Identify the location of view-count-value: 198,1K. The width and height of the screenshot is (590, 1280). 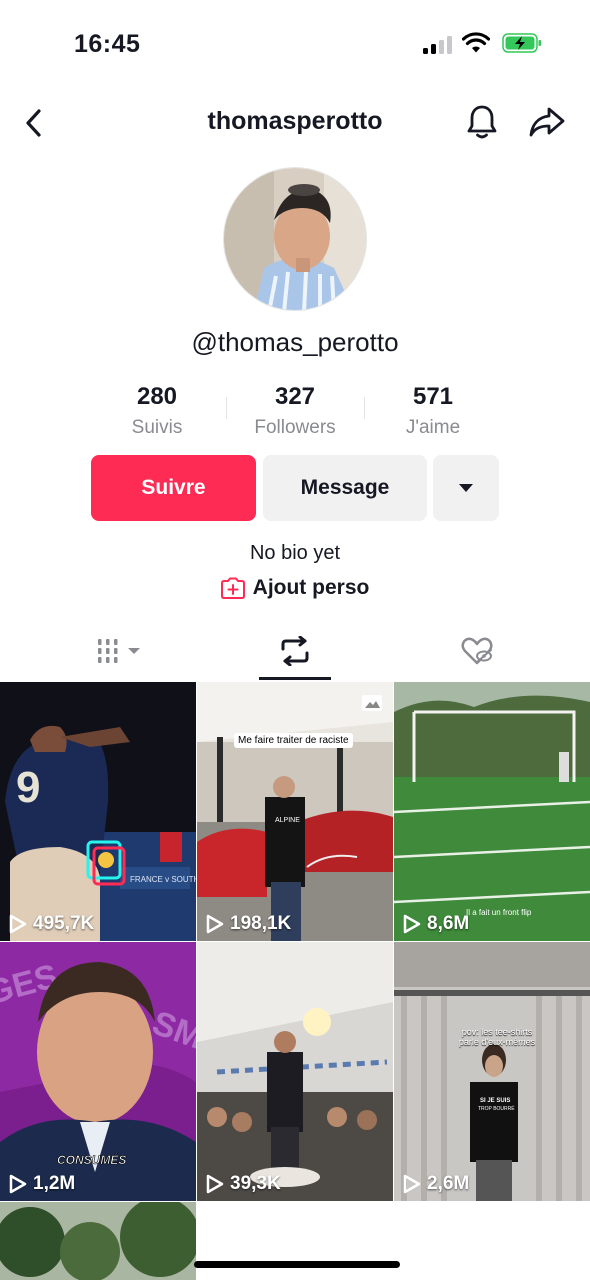
(261, 923).